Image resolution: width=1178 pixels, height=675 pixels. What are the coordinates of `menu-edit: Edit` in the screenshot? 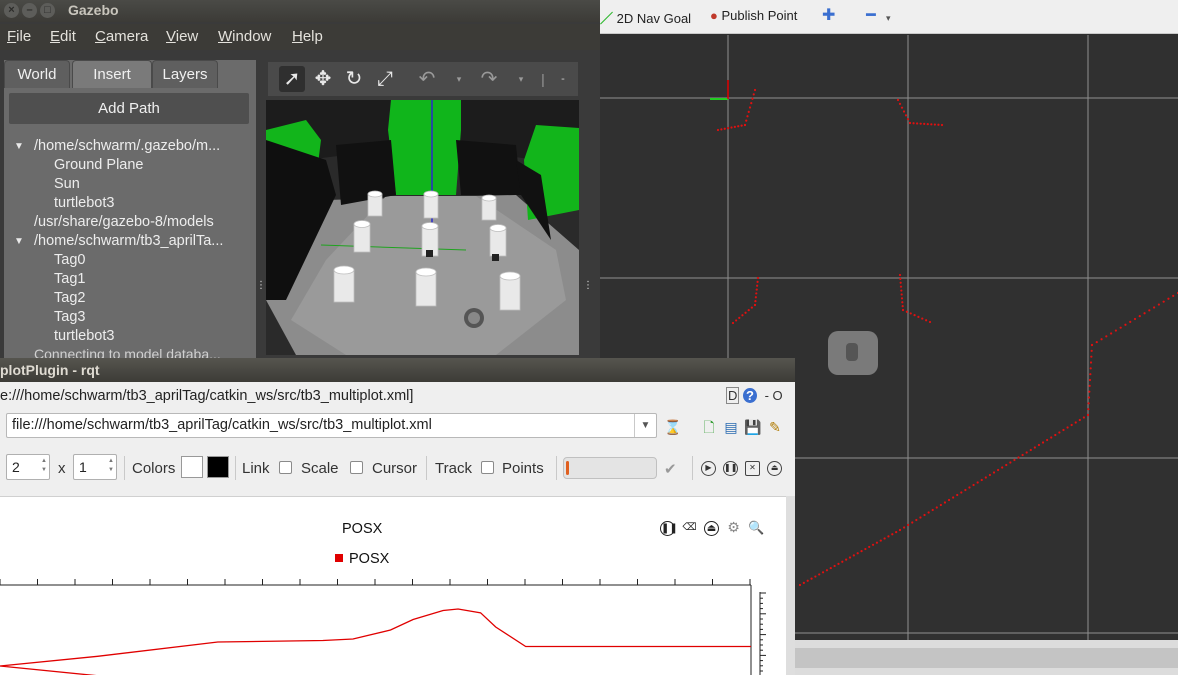 It's located at (63, 36).